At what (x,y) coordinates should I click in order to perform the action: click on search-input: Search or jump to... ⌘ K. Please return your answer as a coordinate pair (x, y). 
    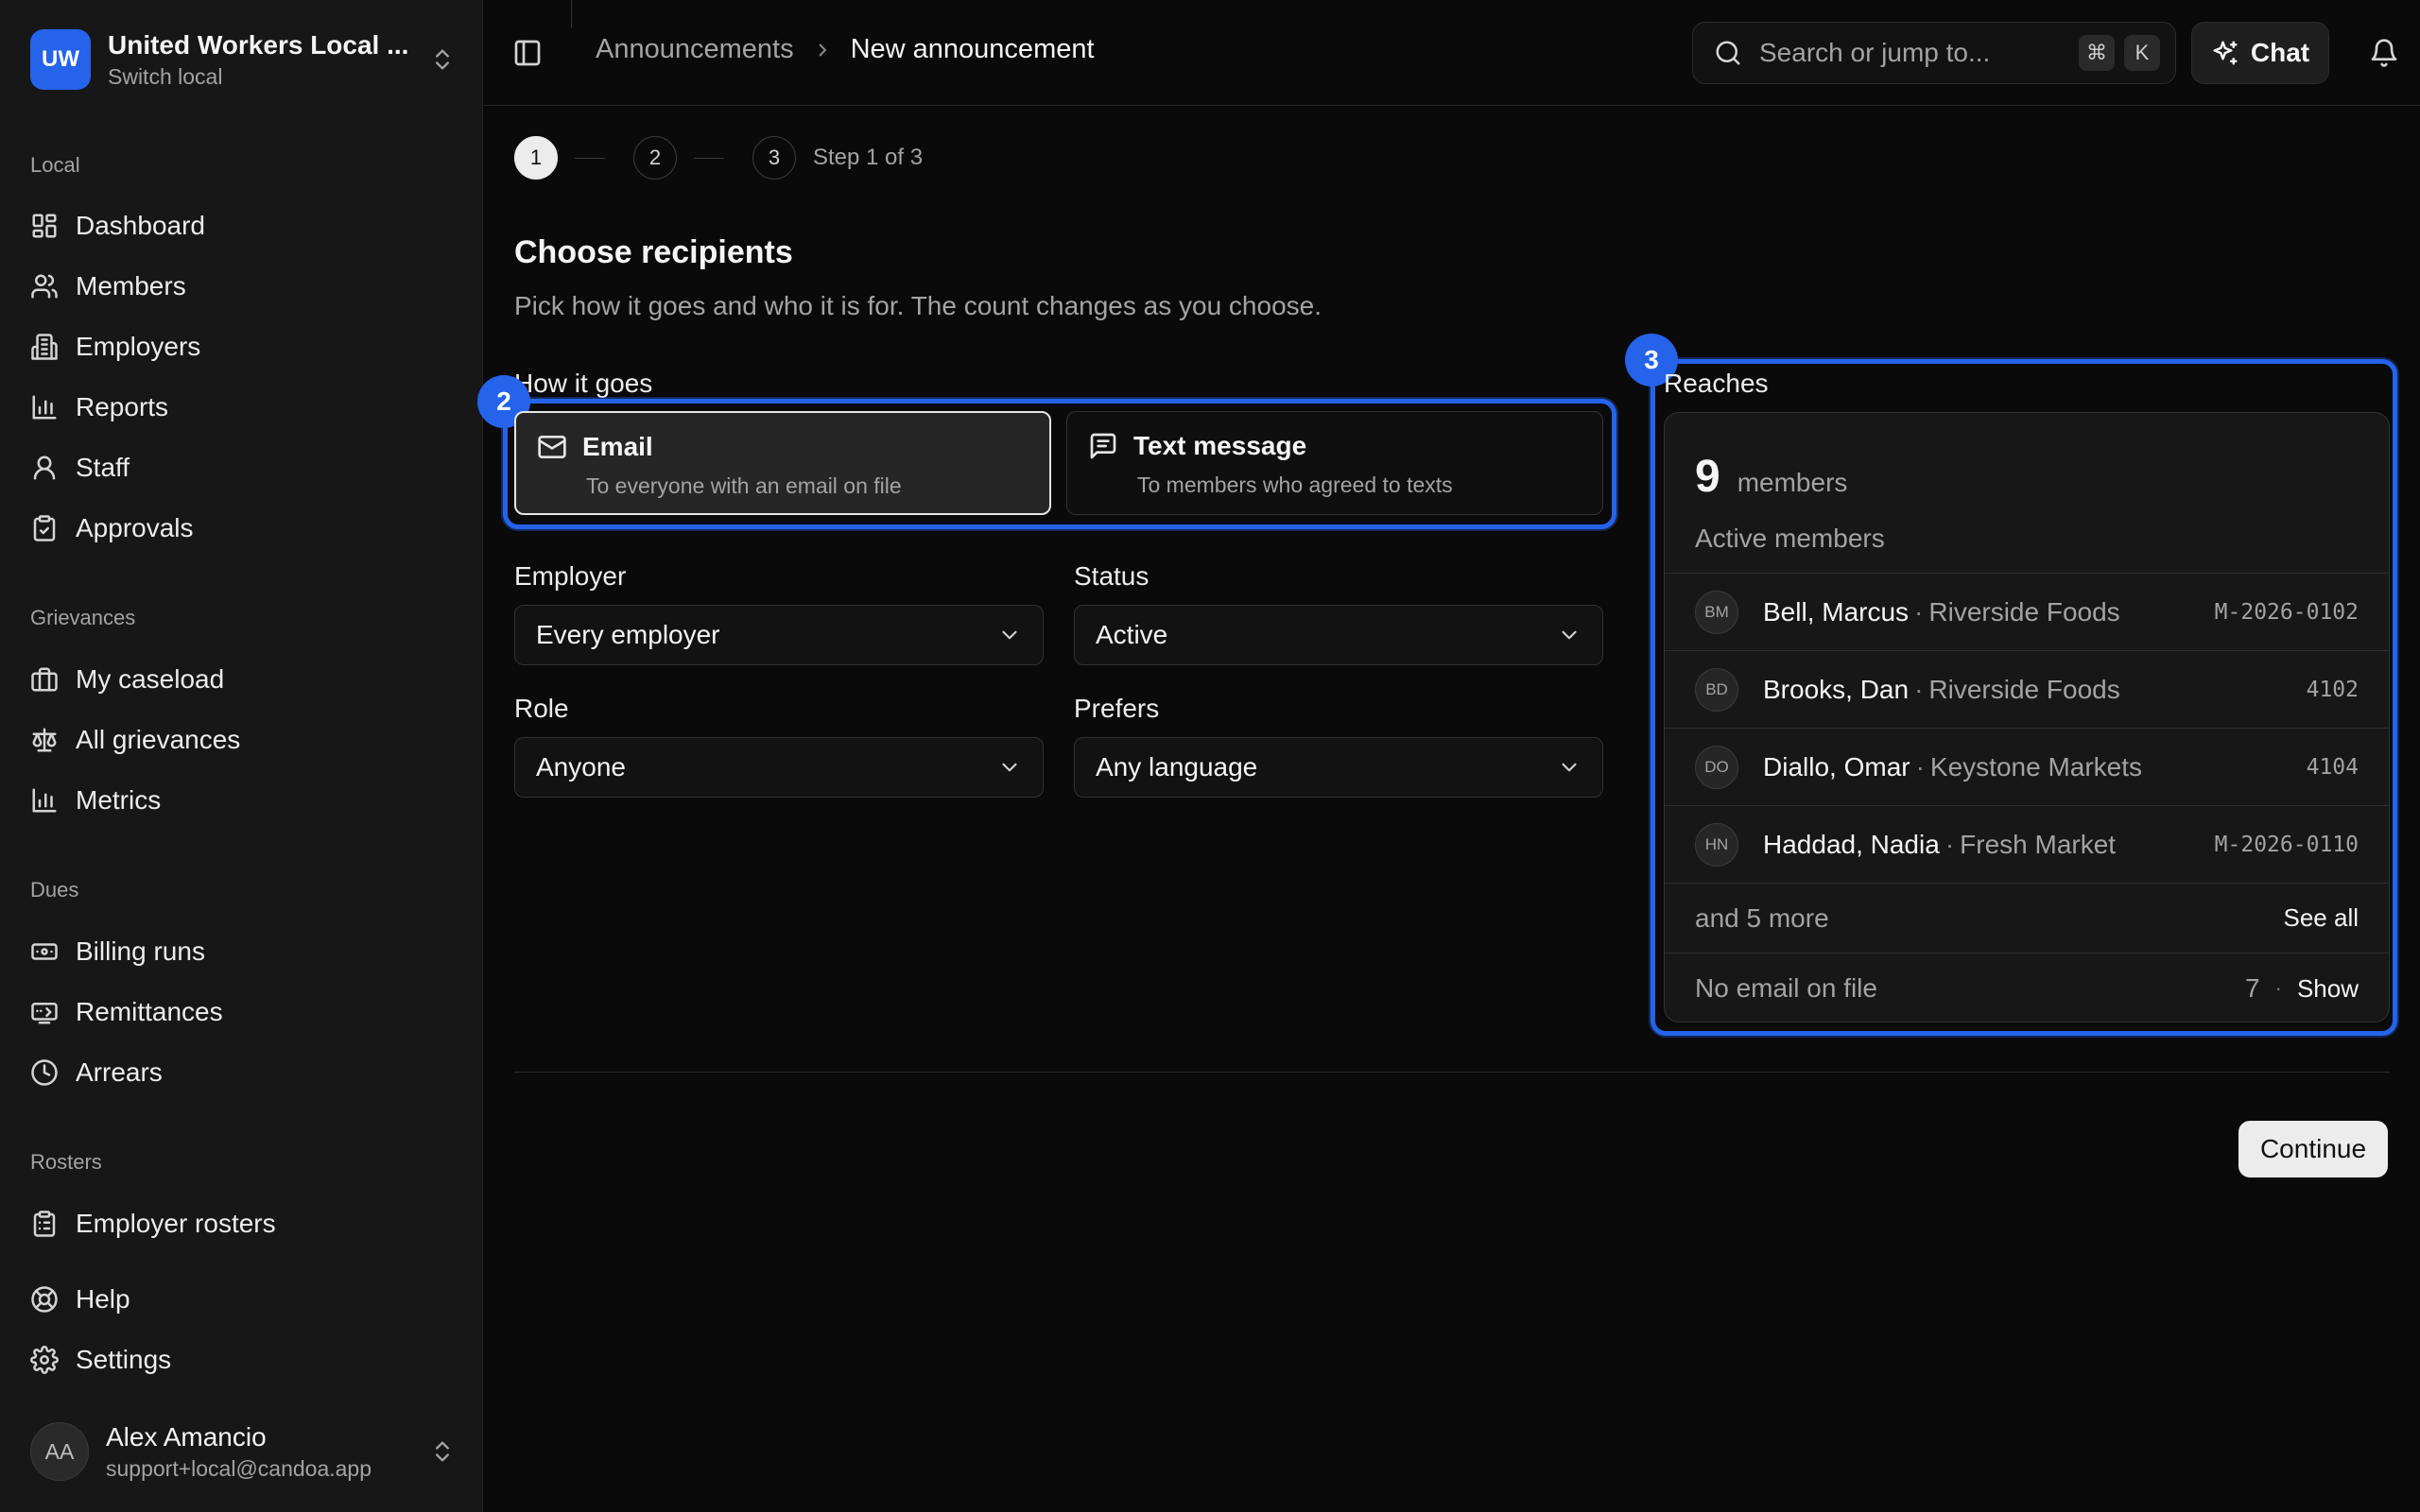
    Looking at the image, I should click on (1934, 53).